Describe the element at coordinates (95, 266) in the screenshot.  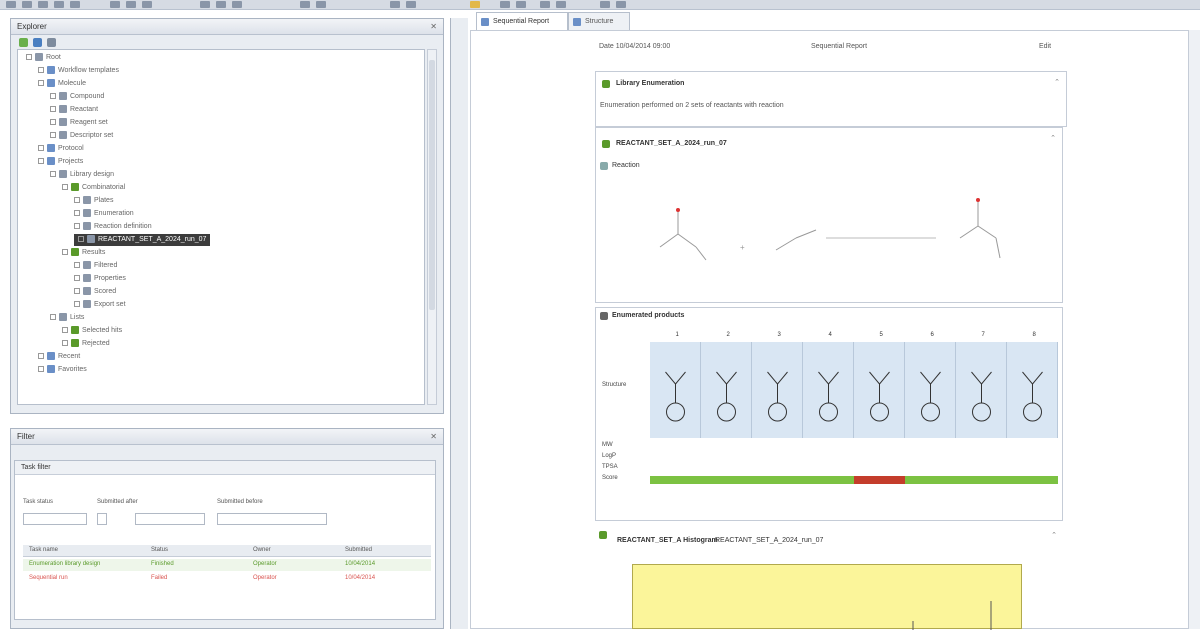
I see `tree-item: Filtered` at that location.